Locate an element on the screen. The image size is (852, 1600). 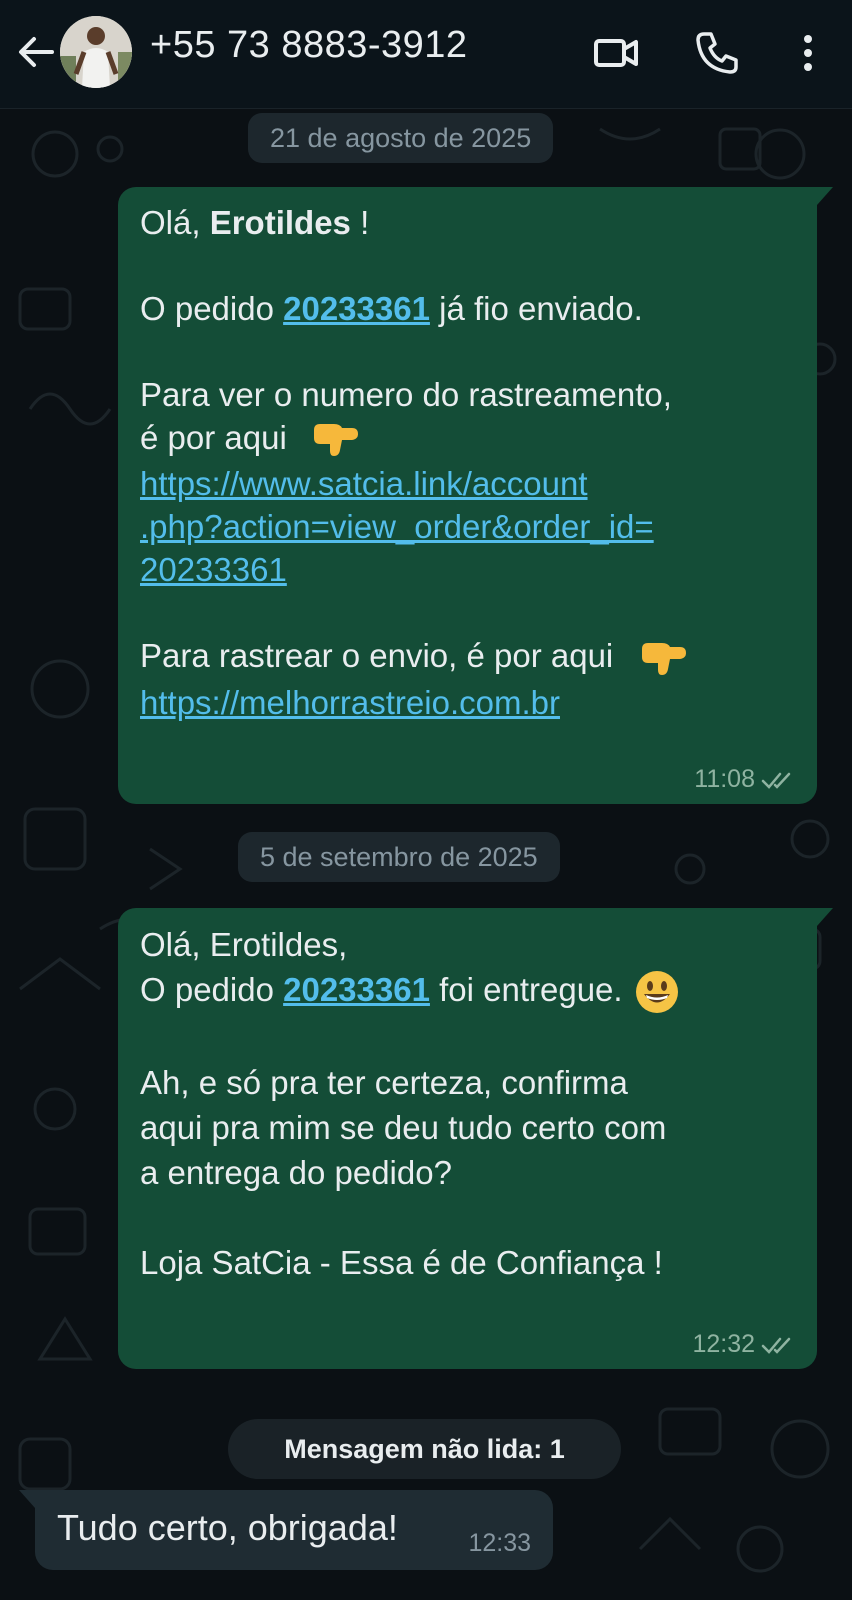
date-separator: 21 de agosto de 2025 is located at coordinates (401, 138).